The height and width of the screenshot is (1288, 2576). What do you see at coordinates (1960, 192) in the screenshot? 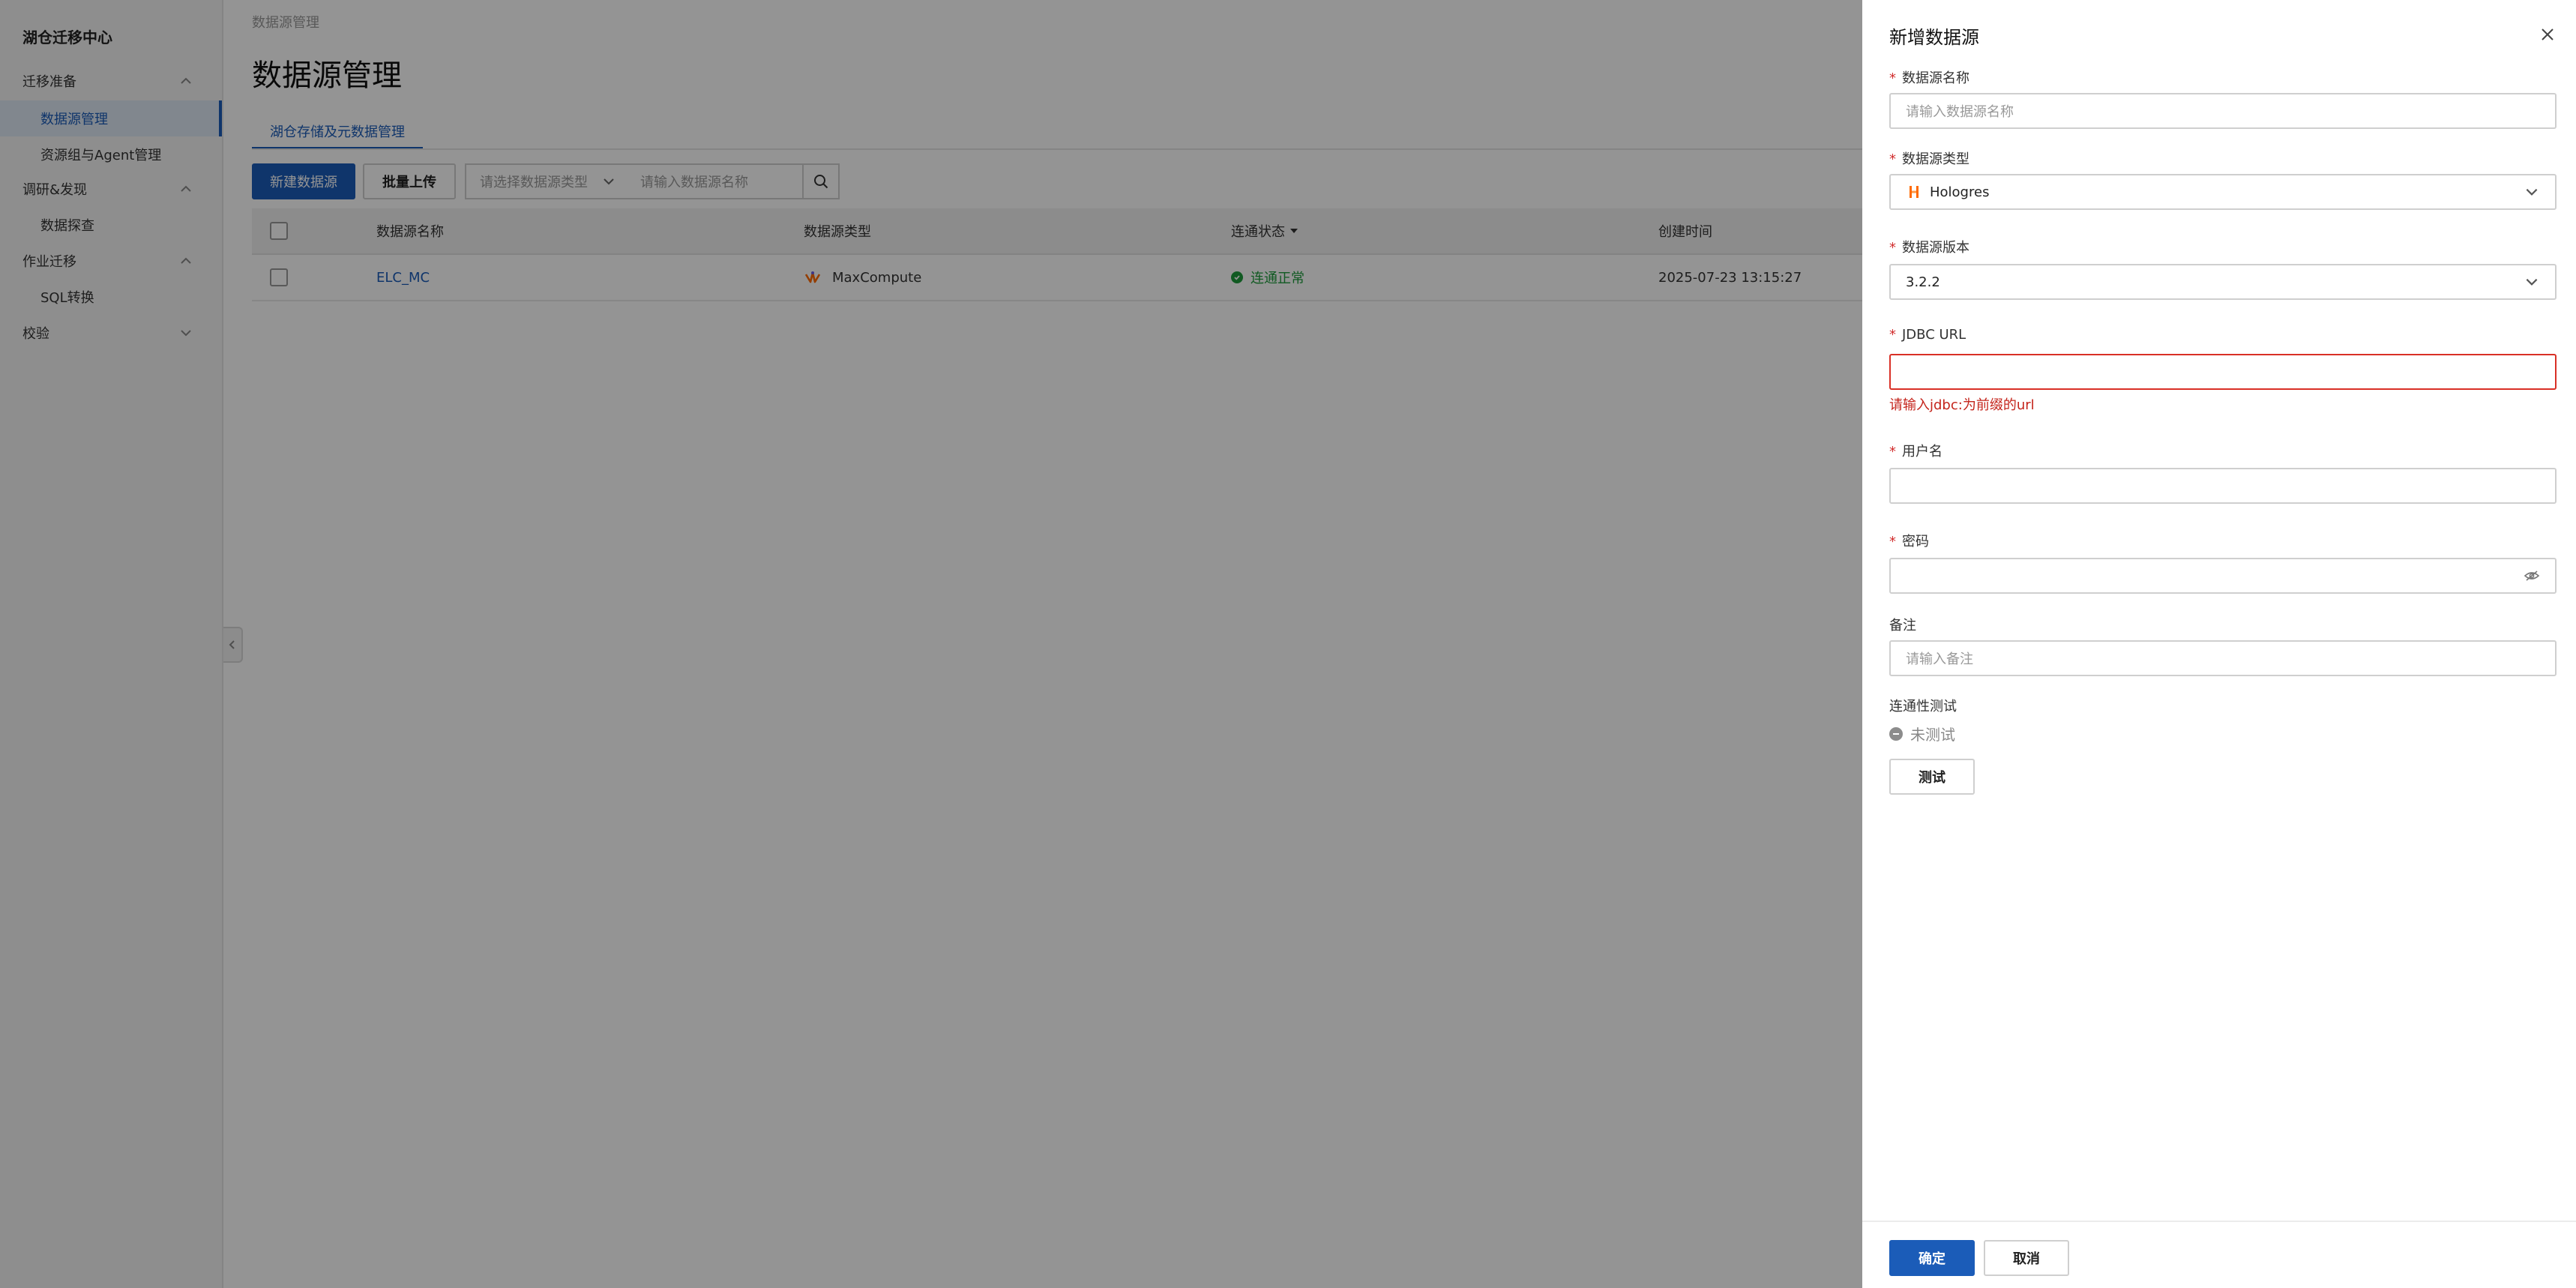
I see `type-selected-value: Hologres` at bounding box center [1960, 192].